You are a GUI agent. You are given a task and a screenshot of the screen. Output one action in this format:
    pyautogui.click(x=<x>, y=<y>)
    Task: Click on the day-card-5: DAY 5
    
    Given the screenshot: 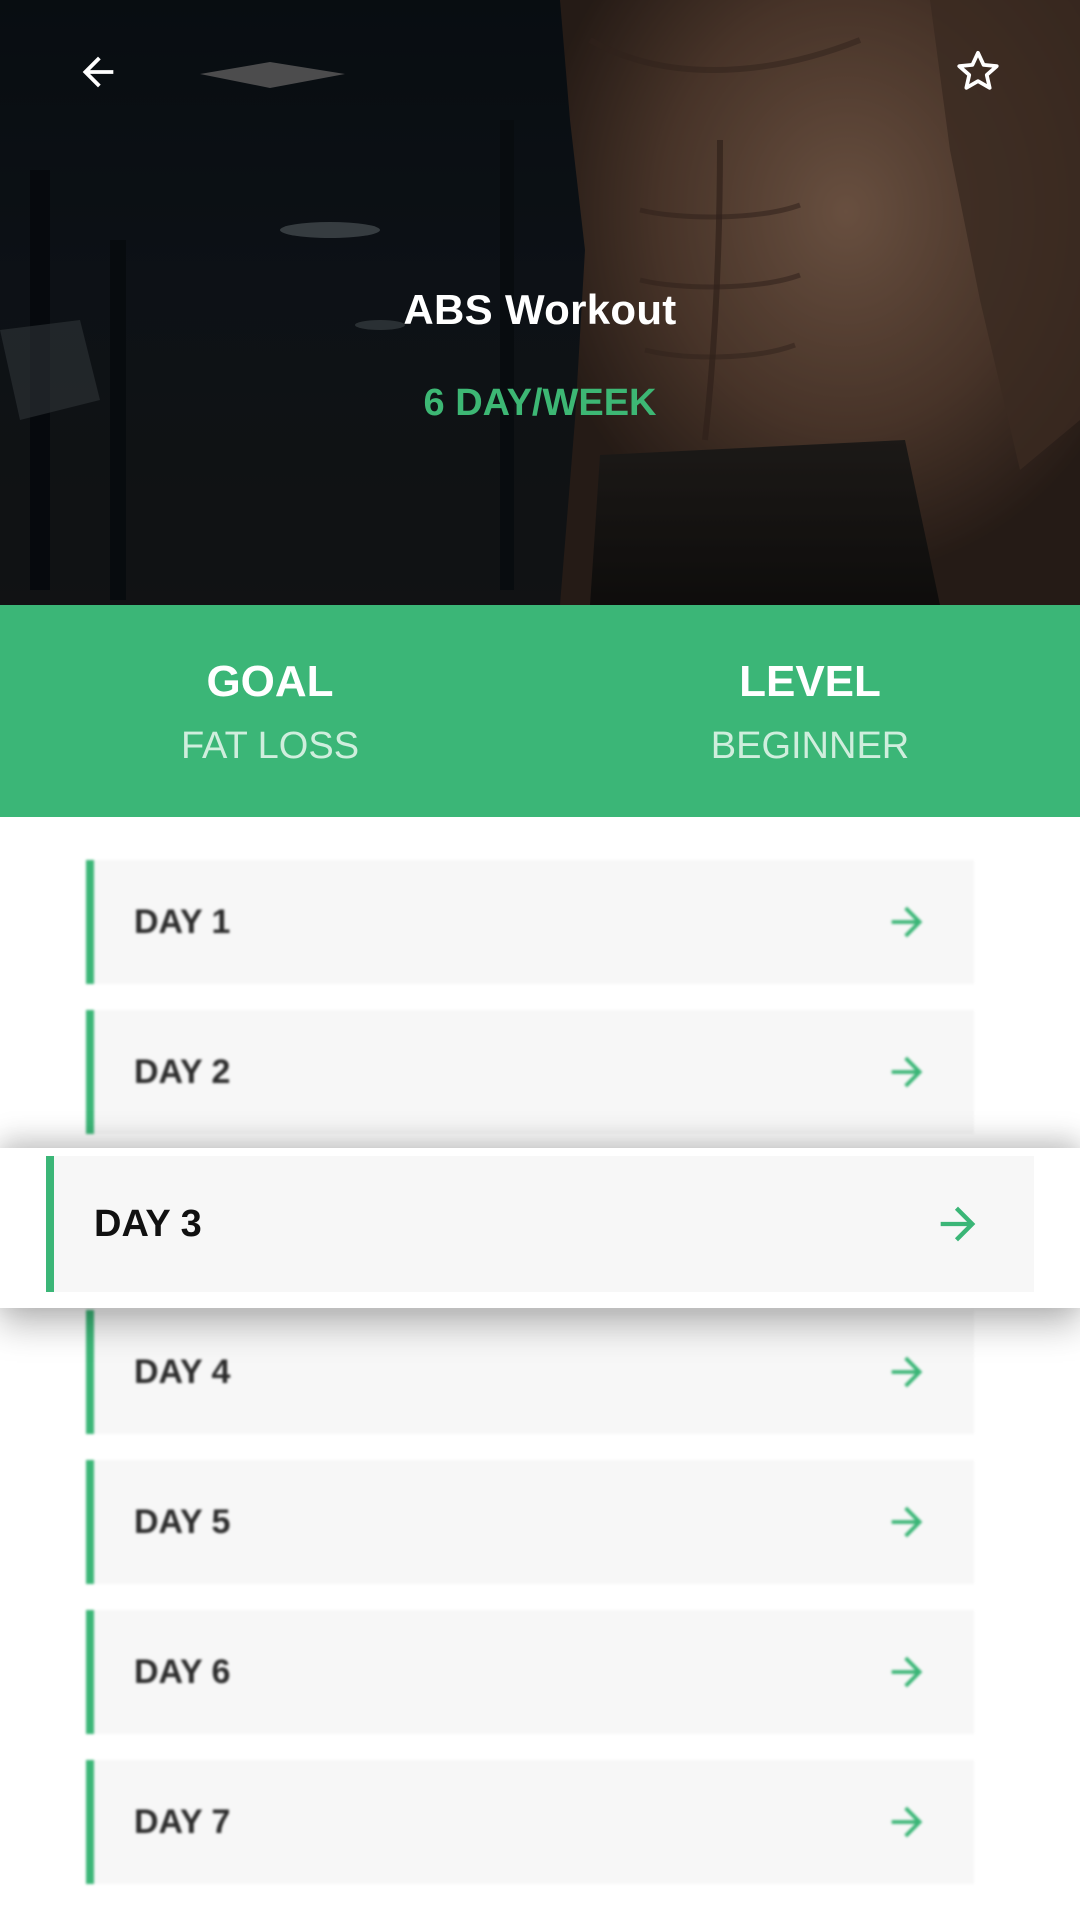 What is the action you would take?
    pyautogui.click(x=530, y=1522)
    